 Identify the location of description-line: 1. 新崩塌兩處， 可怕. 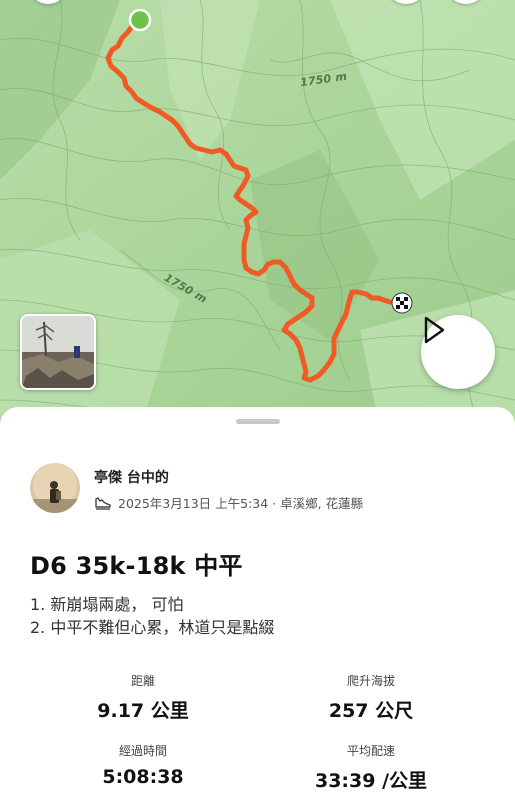
(107, 604).